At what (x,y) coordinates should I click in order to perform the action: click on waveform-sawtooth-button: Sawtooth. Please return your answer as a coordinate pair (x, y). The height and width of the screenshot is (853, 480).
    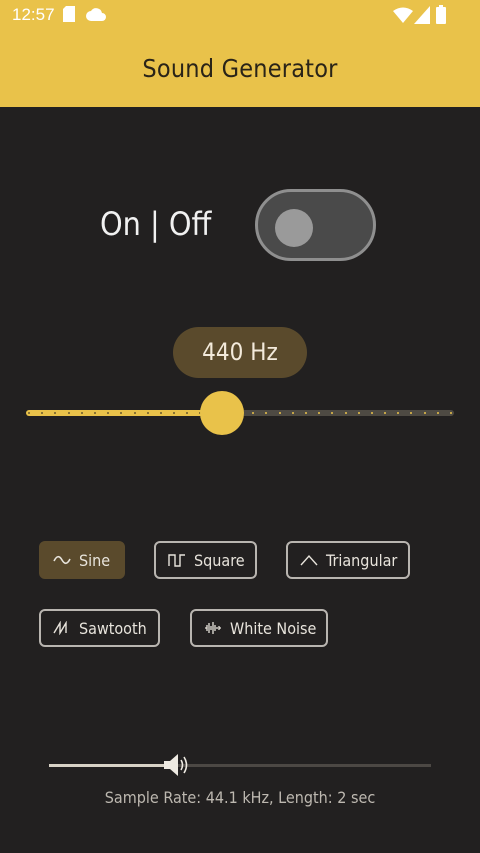
    Looking at the image, I should click on (99, 628).